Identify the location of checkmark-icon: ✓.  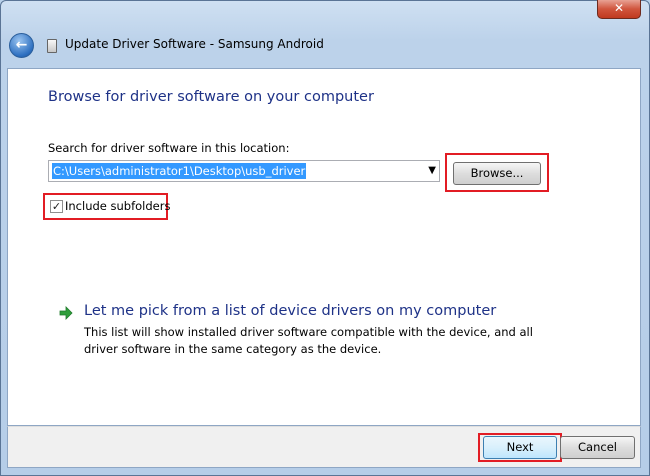
(56, 206).